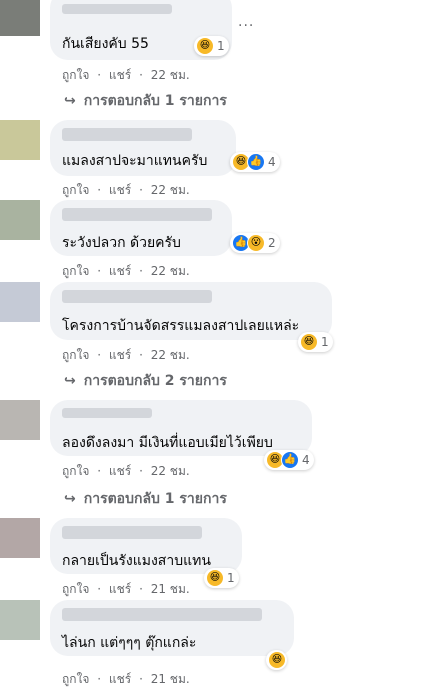 This screenshot has height=689, width=424. I want to click on more-options-button: ···, so click(246, 26).